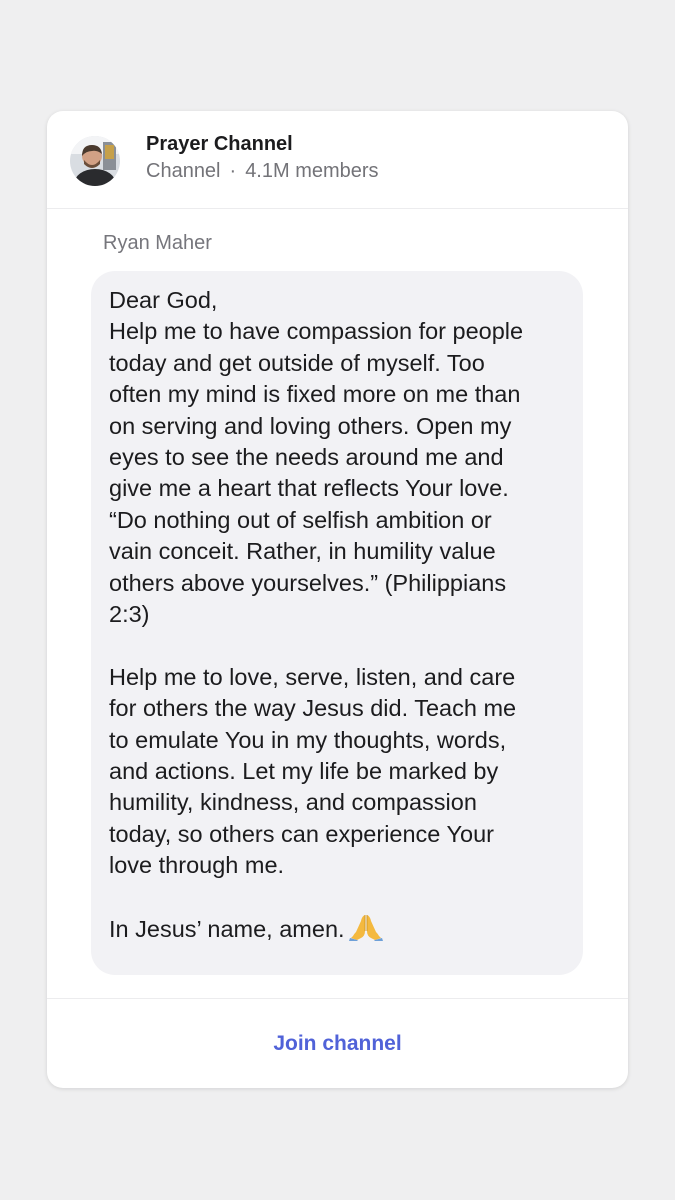  I want to click on message-line: to emulate You in my thoughts, words,, so click(308, 739).